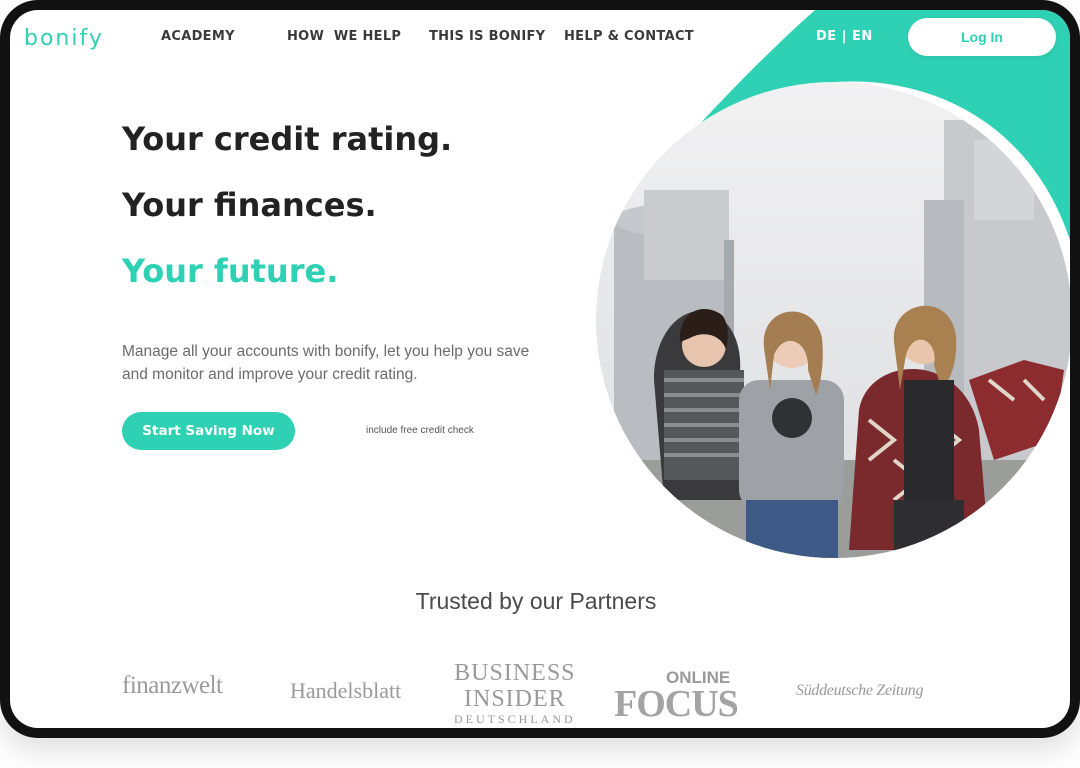 The image size is (1080, 768). Describe the element at coordinates (536, 601) in the screenshot. I see `partners-title: Trusted by our Partners` at that location.